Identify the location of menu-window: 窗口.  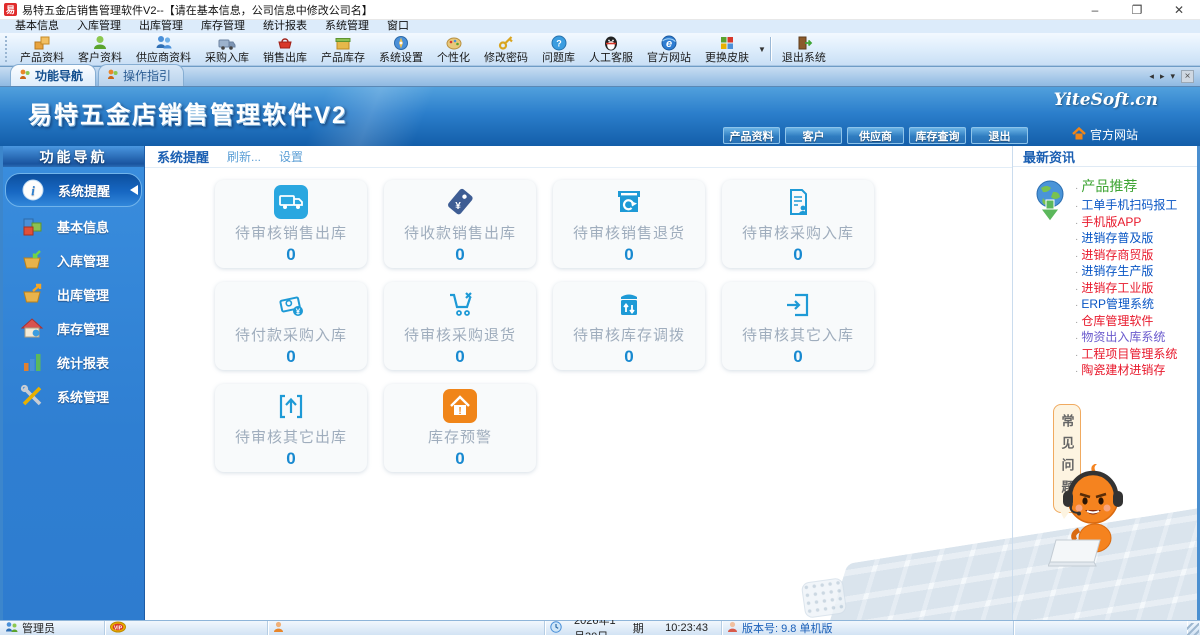
(398, 26).